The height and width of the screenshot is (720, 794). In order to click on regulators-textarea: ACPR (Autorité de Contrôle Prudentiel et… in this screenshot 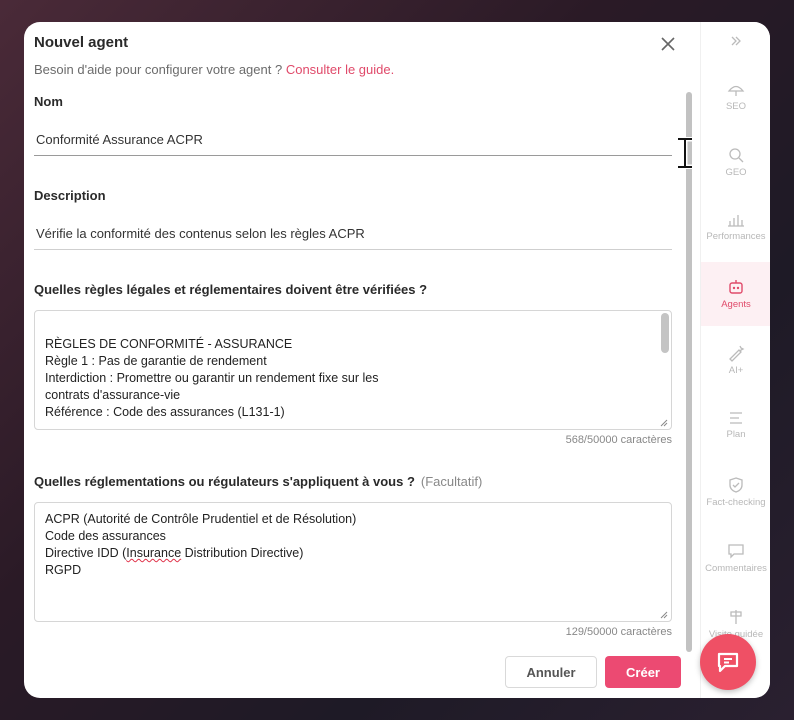, I will do `click(353, 562)`.